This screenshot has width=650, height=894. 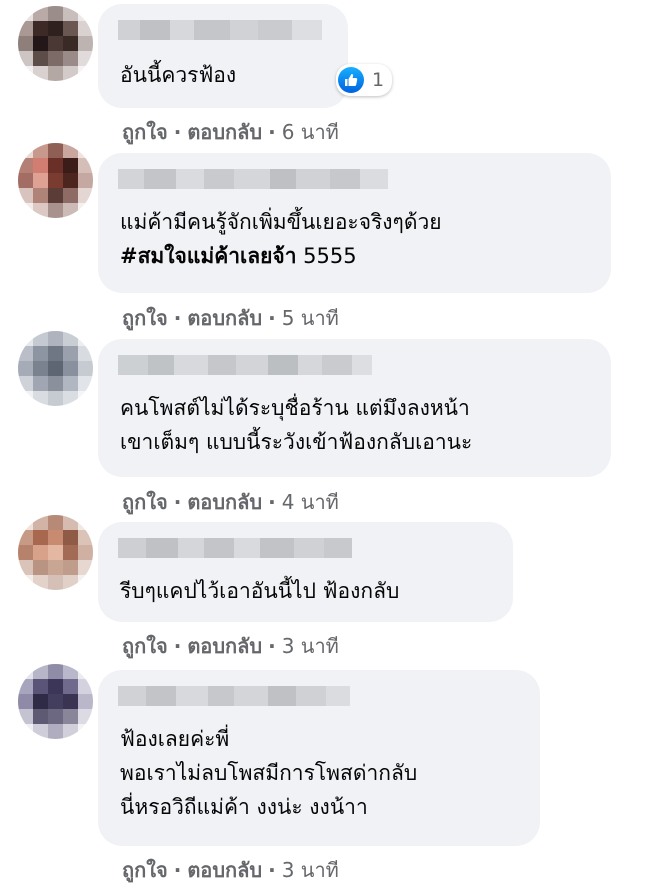 I want to click on comment-actions: ถูกใจ · ตอบกลับ · 5 นาที, so click(x=230, y=318).